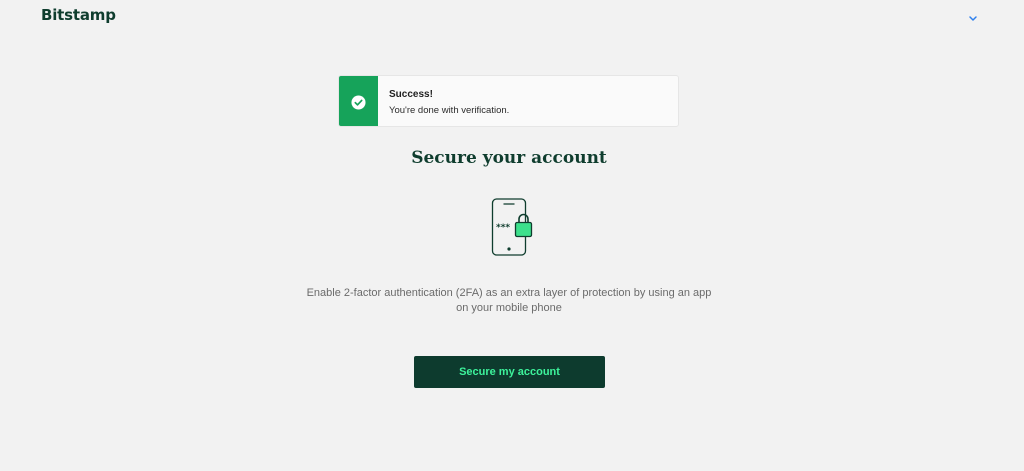 This screenshot has width=1024, height=471. What do you see at coordinates (973, 18) in the screenshot?
I see `chevron-down-icon` at bounding box center [973, 18].